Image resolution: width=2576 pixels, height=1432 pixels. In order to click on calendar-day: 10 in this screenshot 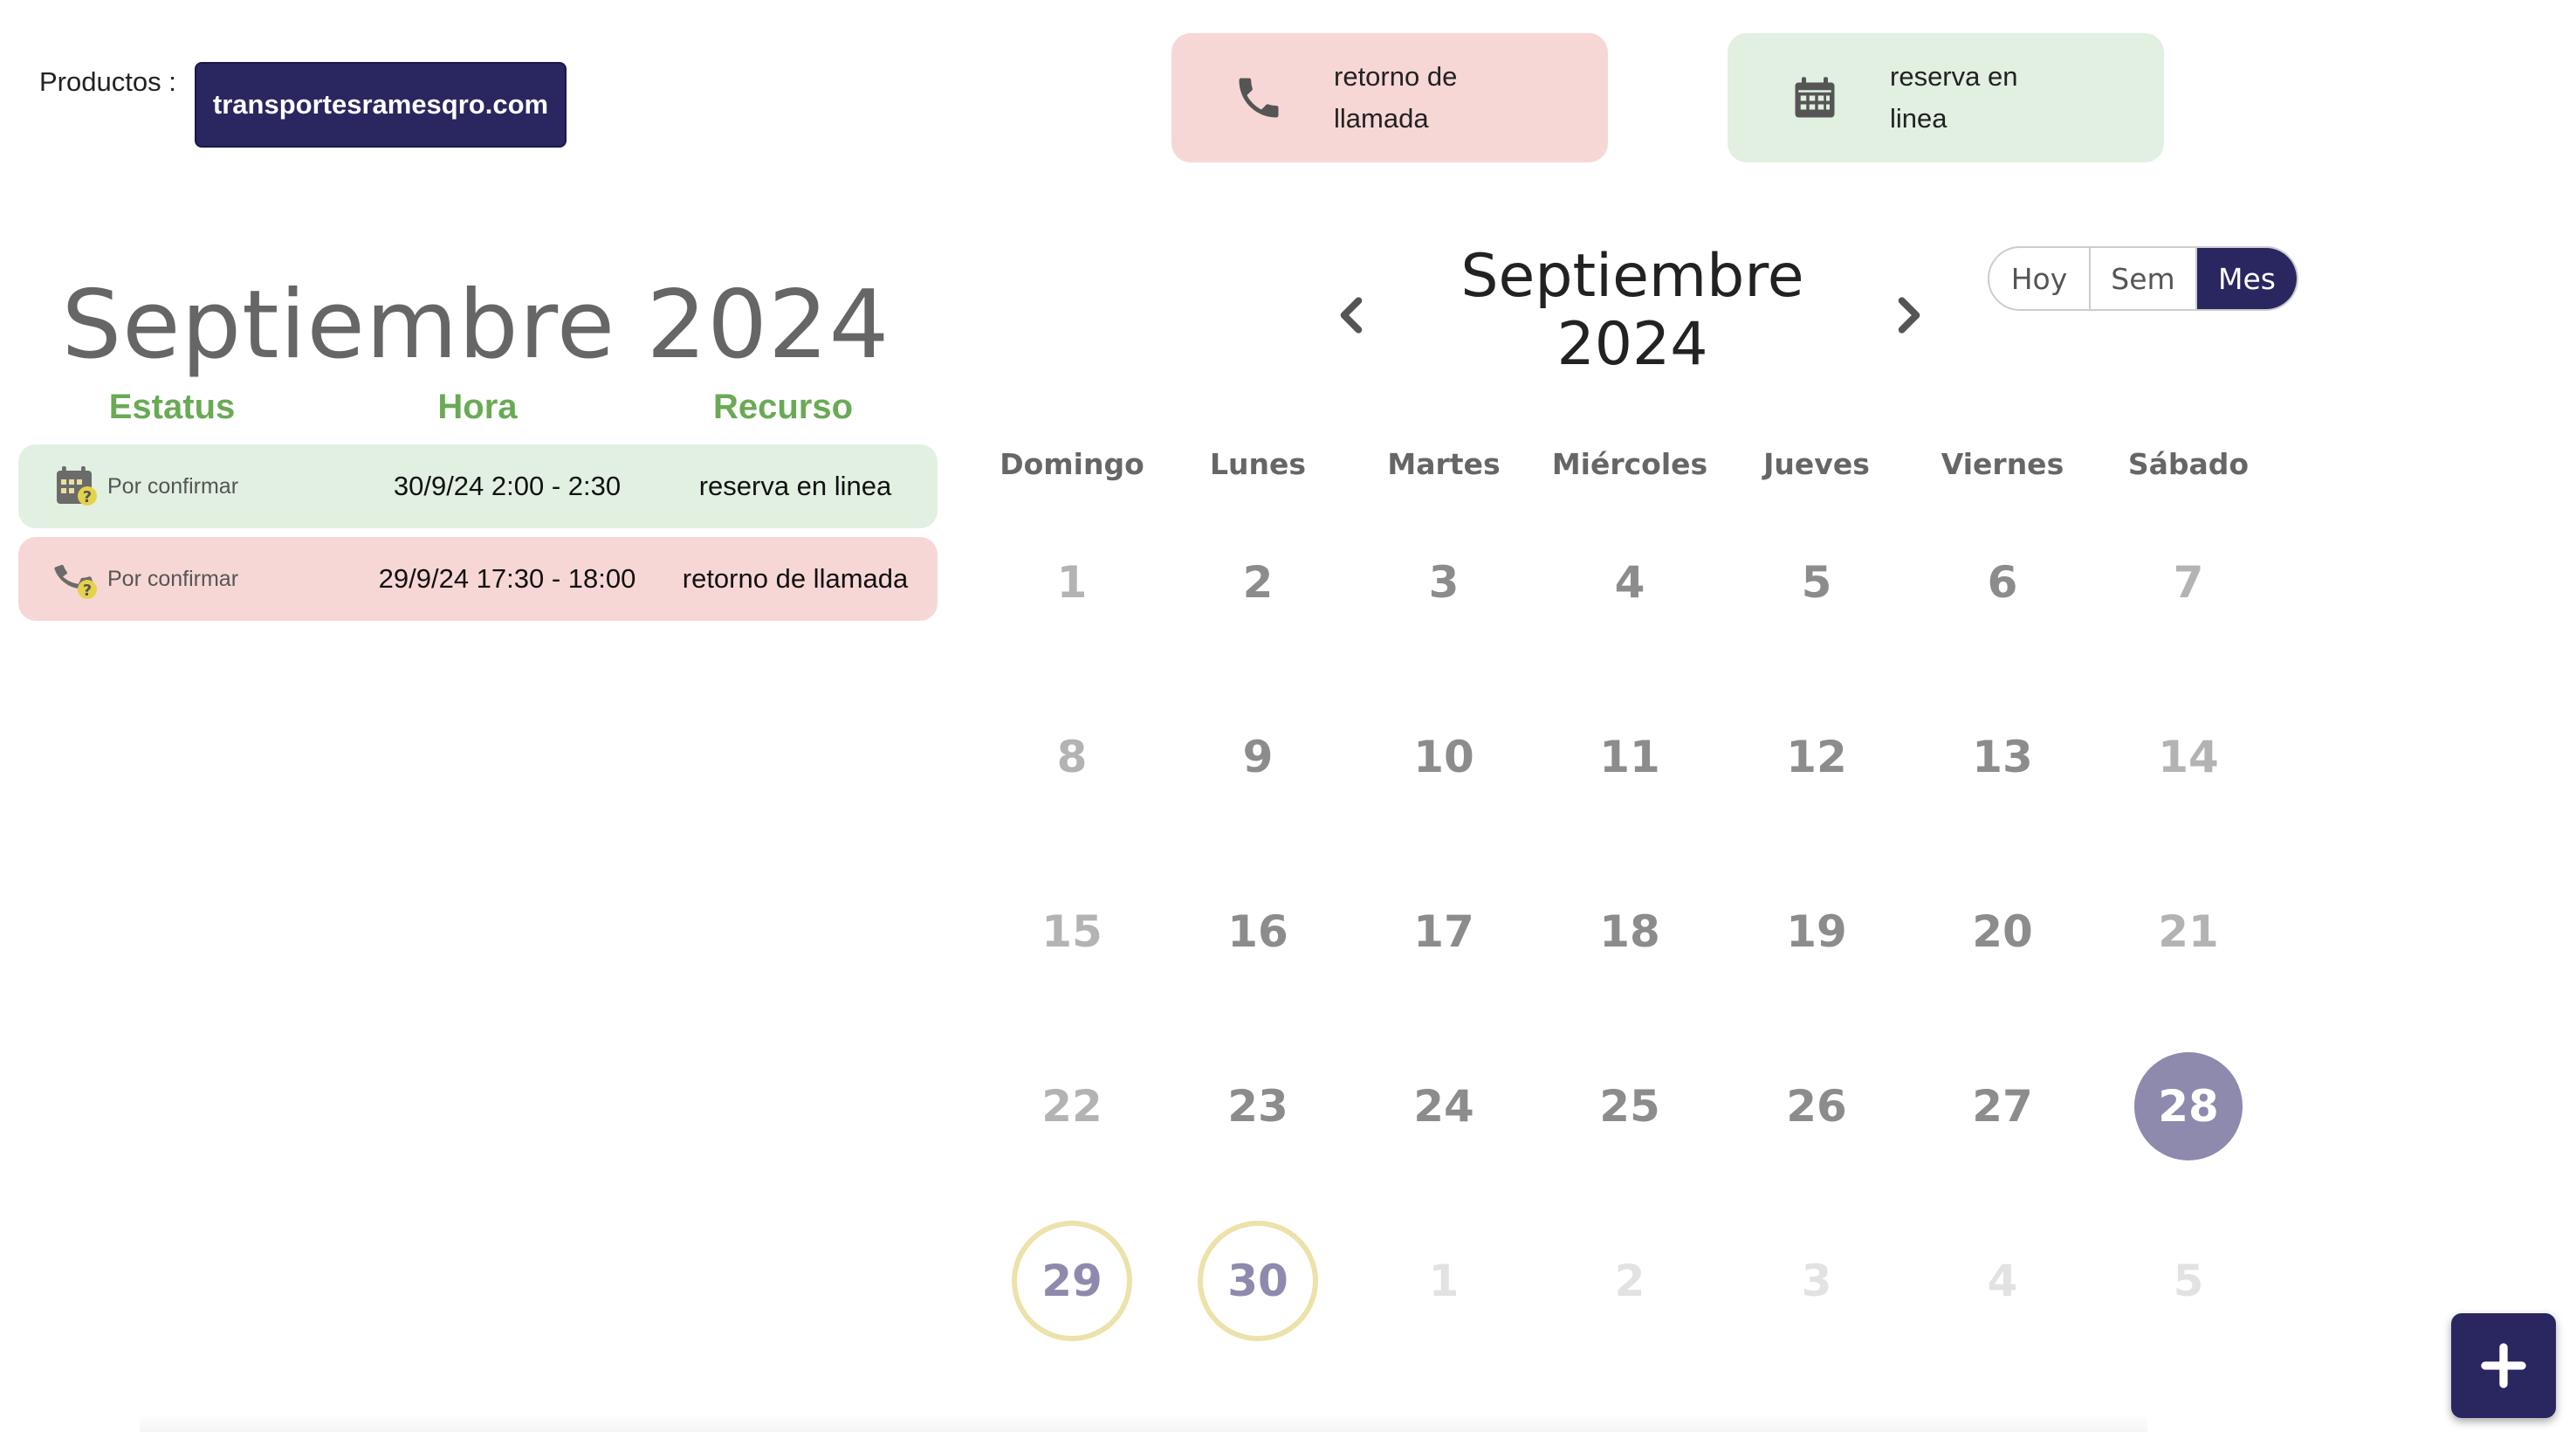, I will do `click(1444, 757)`.